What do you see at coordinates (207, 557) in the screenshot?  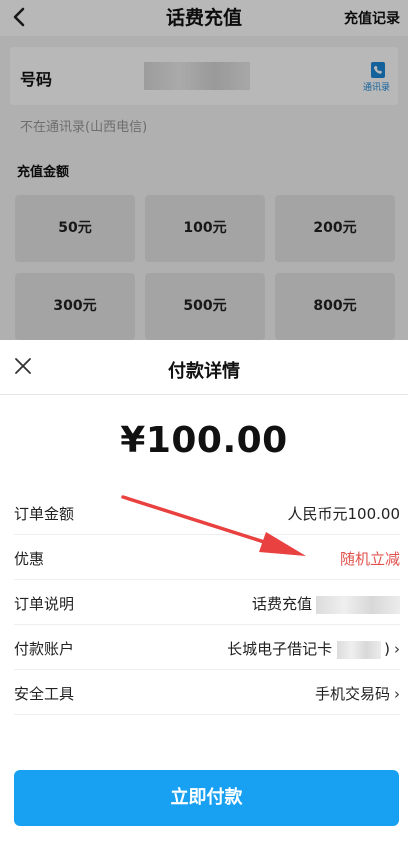 I see `discount-row: 优惠 随机立减` at bounding box center [207, 557].